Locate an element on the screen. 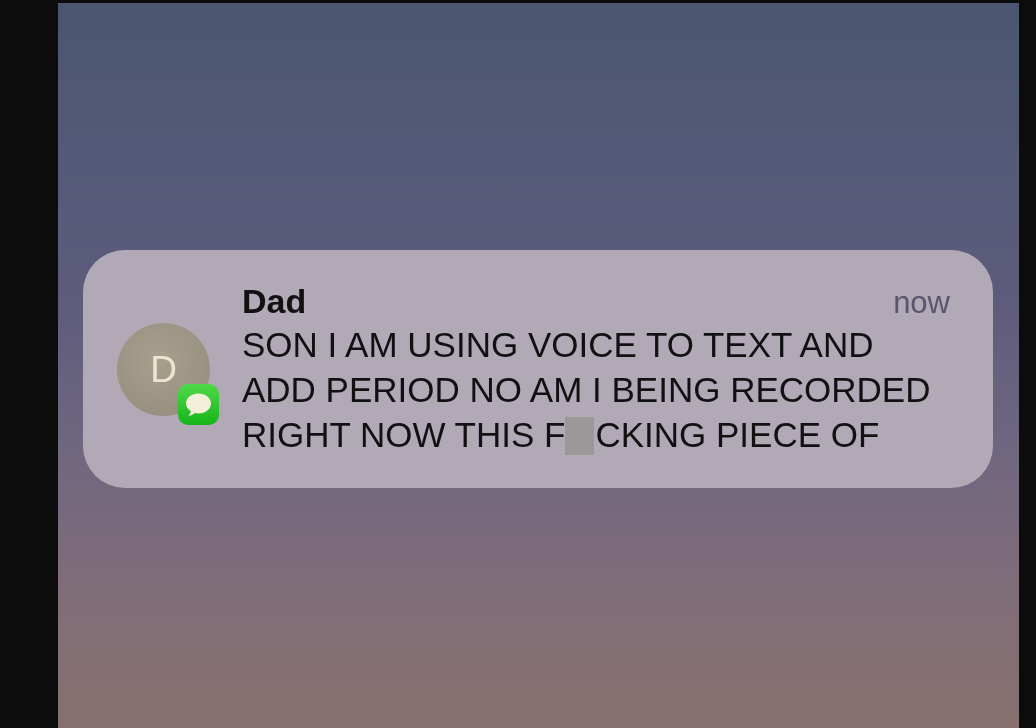  message-text: CKING PIECE OF is located at coordinates (737, 434).